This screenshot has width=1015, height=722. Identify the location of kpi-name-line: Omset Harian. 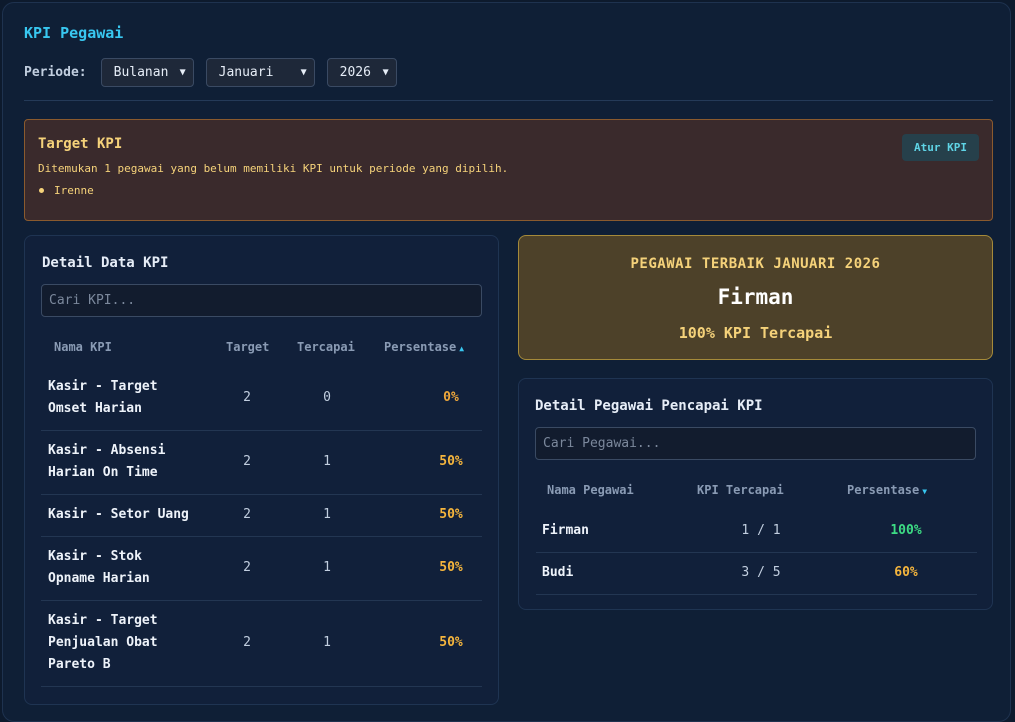
(95, 408).